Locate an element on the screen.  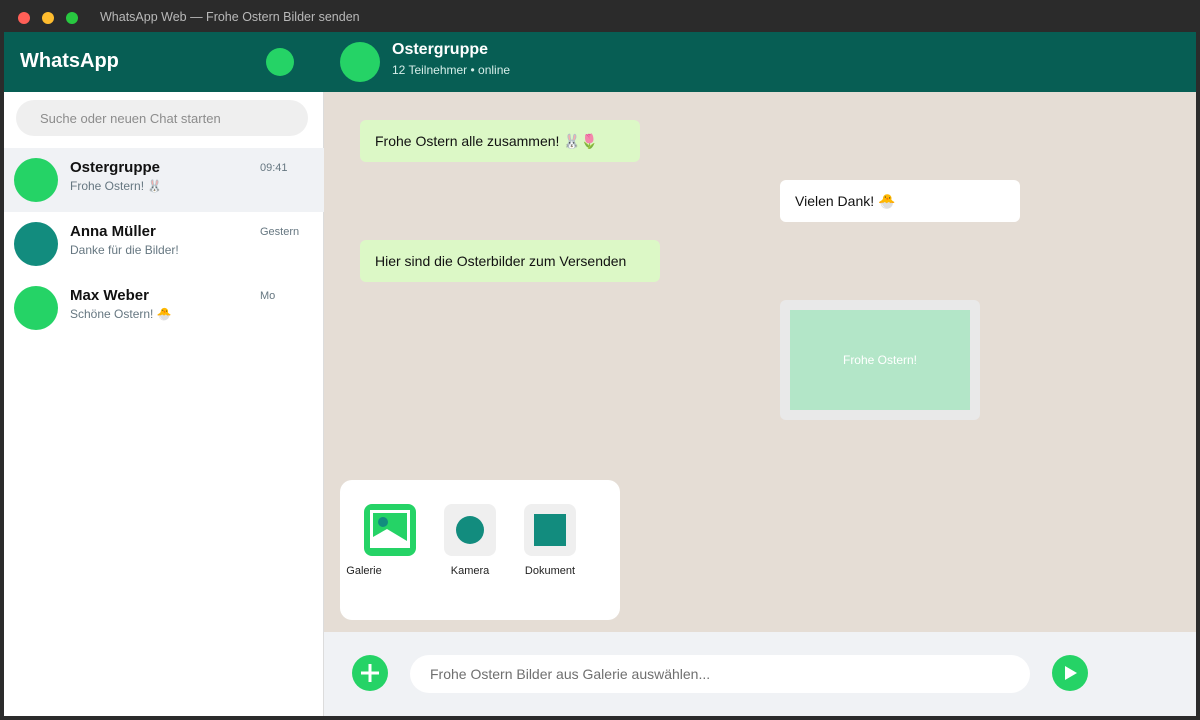
image-message: Frohe Ostern! is located at coordinates (880, 360).